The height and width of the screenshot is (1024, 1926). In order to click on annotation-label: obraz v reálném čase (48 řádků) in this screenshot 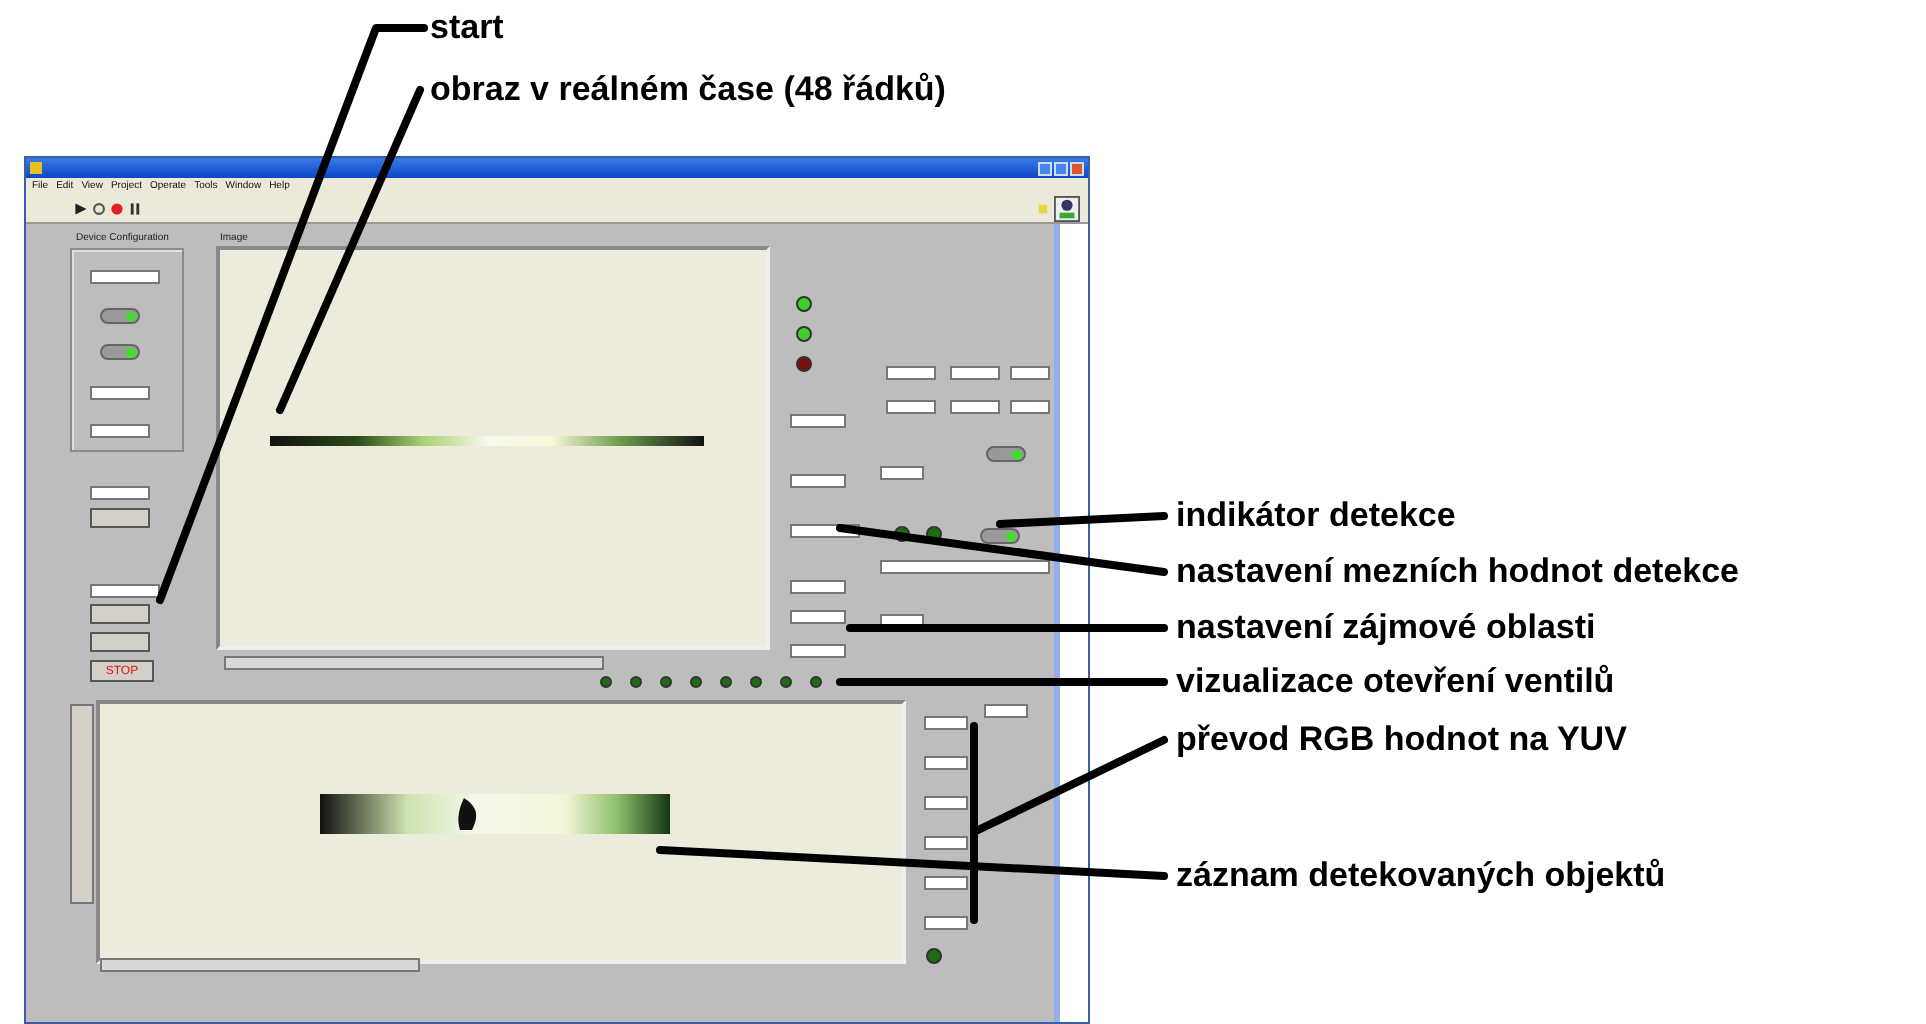, I will do `click(688, 90)`.